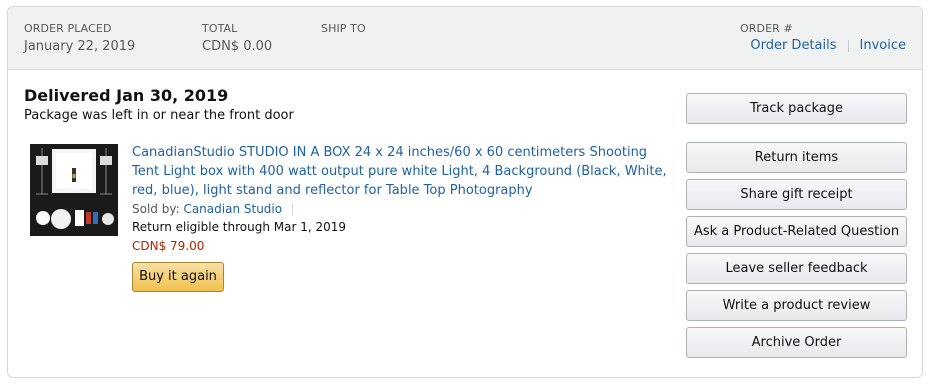 This screenshot has height=385, width=930. What do you see at coordinates (766, 28) in the screenshot?
I see `order-number-label: ORDER #` at bounding box center [766, 28].